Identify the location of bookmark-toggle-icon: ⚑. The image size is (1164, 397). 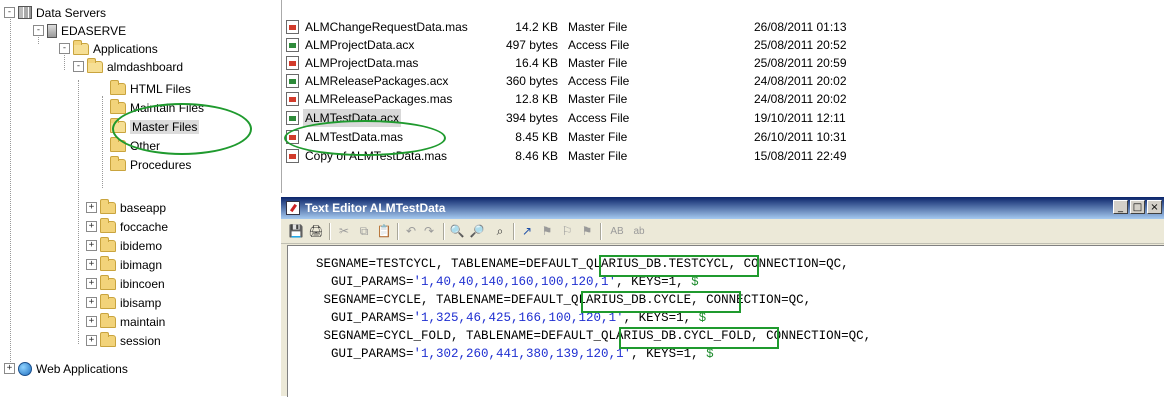
(547, 231).